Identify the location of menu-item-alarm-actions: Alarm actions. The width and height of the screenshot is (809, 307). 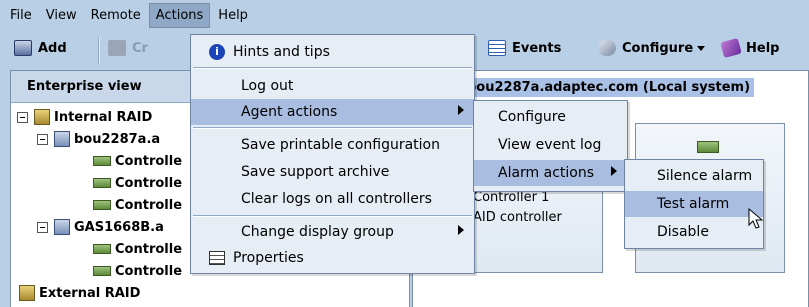
(550, 173).